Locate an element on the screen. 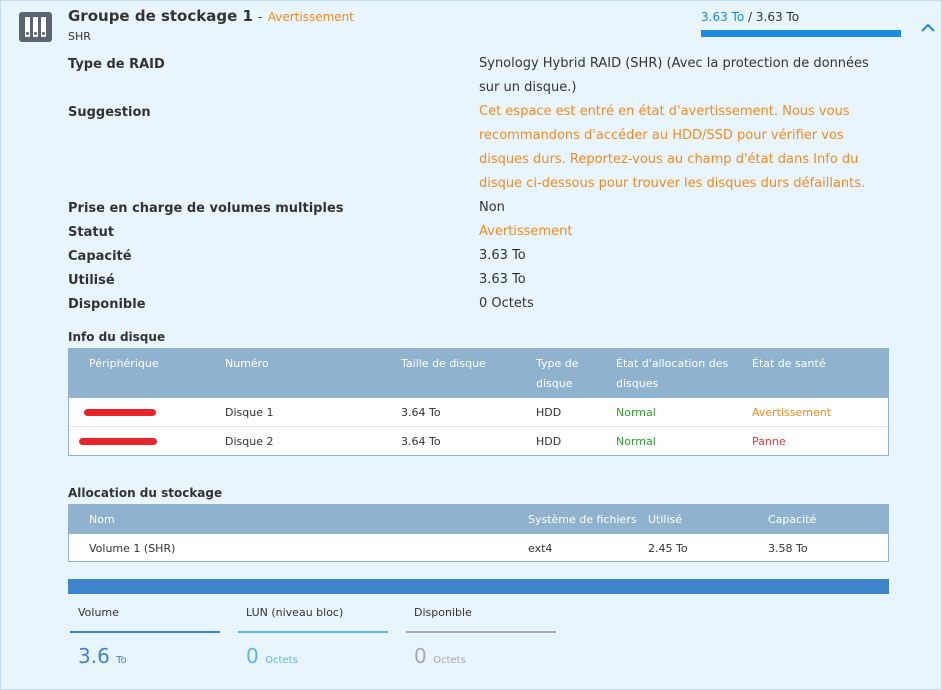 This screenshot has height=690, width=942. stat-volume-label: Volume is located at coordinates (98, 612).